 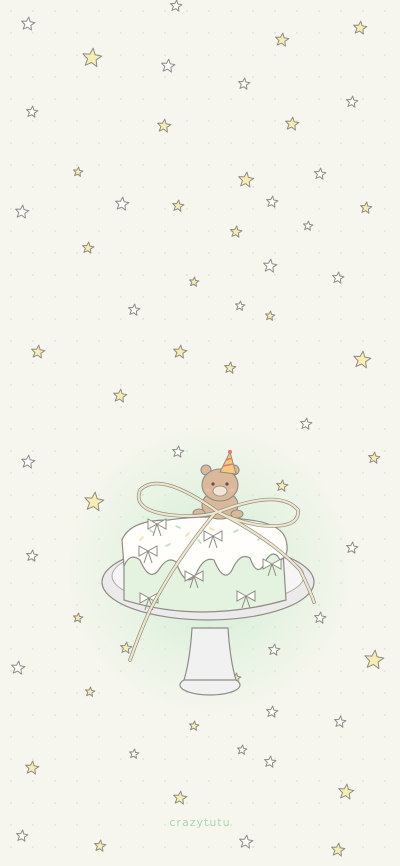 What do you see at coordinates (228, 462) in the screenshot?
I see `party-hat-icon` at bounding box center [228, 462].